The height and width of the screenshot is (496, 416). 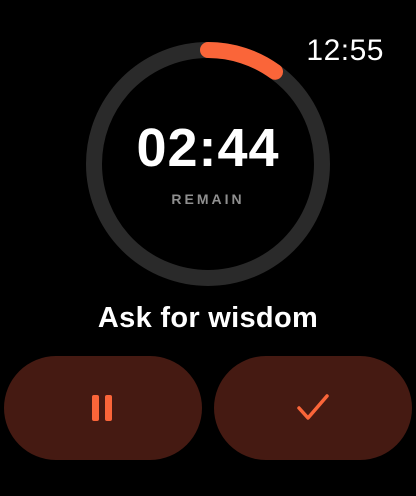 I want to click on checkmark-icon, so click(x=313, y=407).